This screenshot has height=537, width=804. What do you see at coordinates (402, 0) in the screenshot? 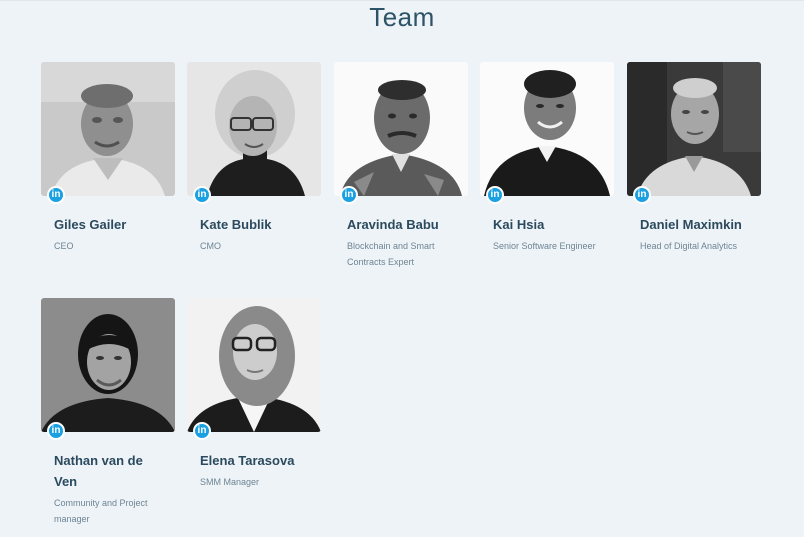
I see `top-divider` at bounding box center [402, 0].